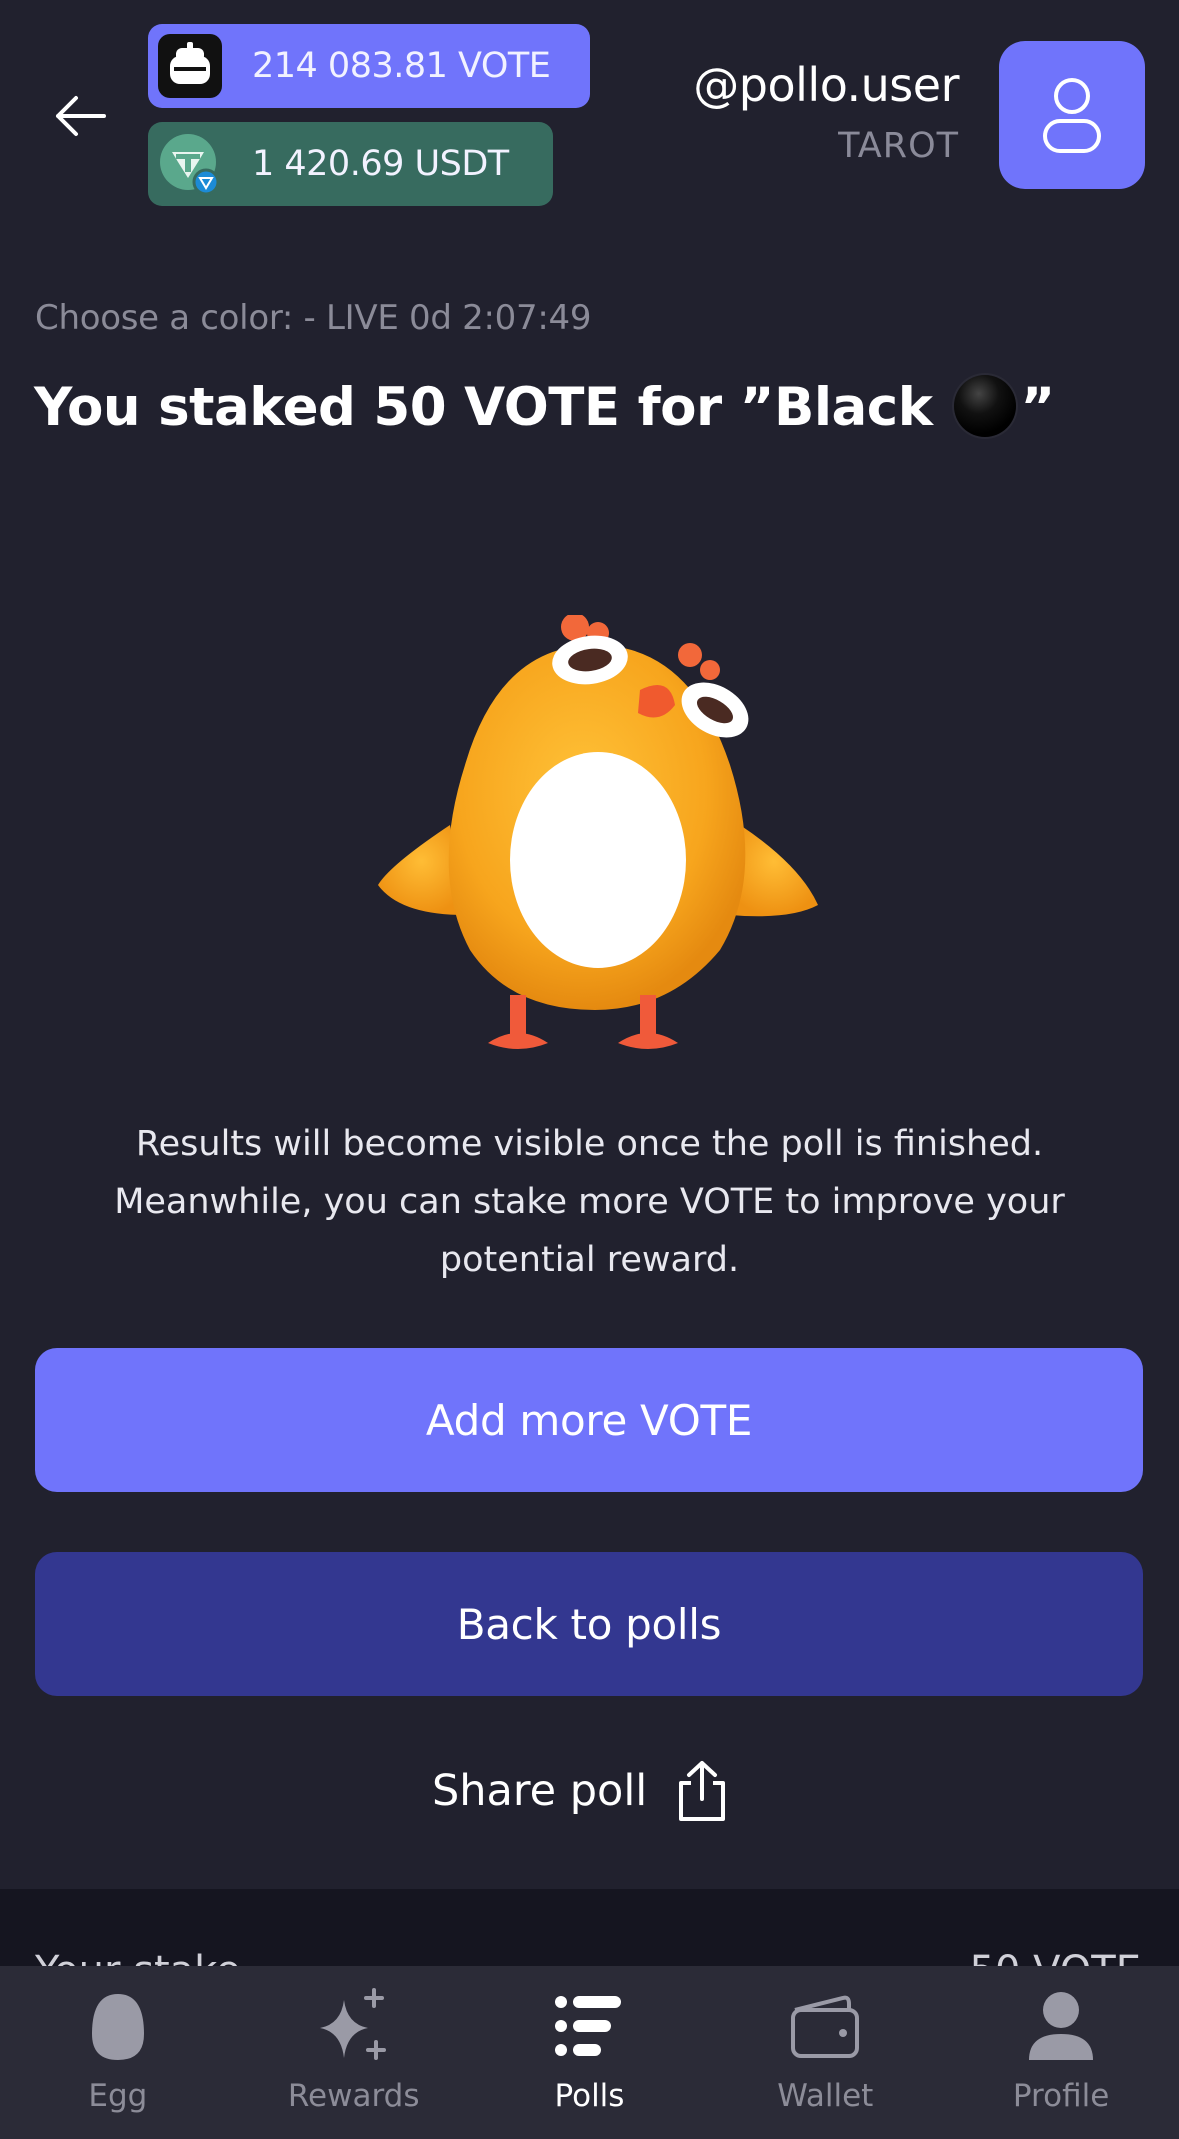 This screenshot has width=1179, height=2139. What do you see at coordinates (118, 2096) in the screenshot?
I see `nav-label: Egg` at bounding box center [118, 2096].